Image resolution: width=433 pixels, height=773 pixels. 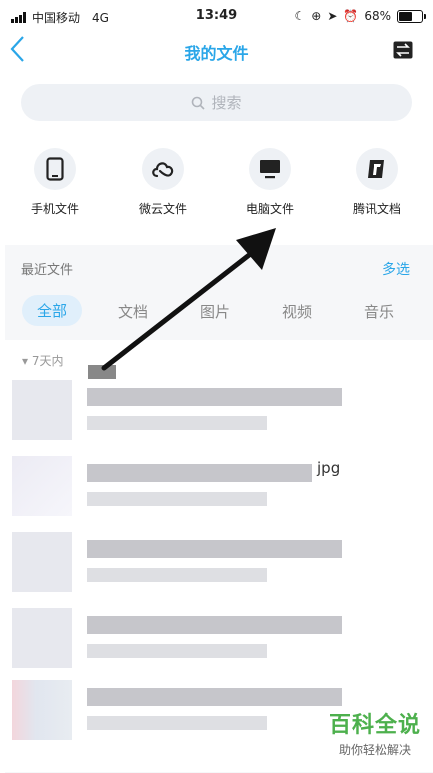 I want to click on tab-videos: 视频, so click(x=297, y=311).